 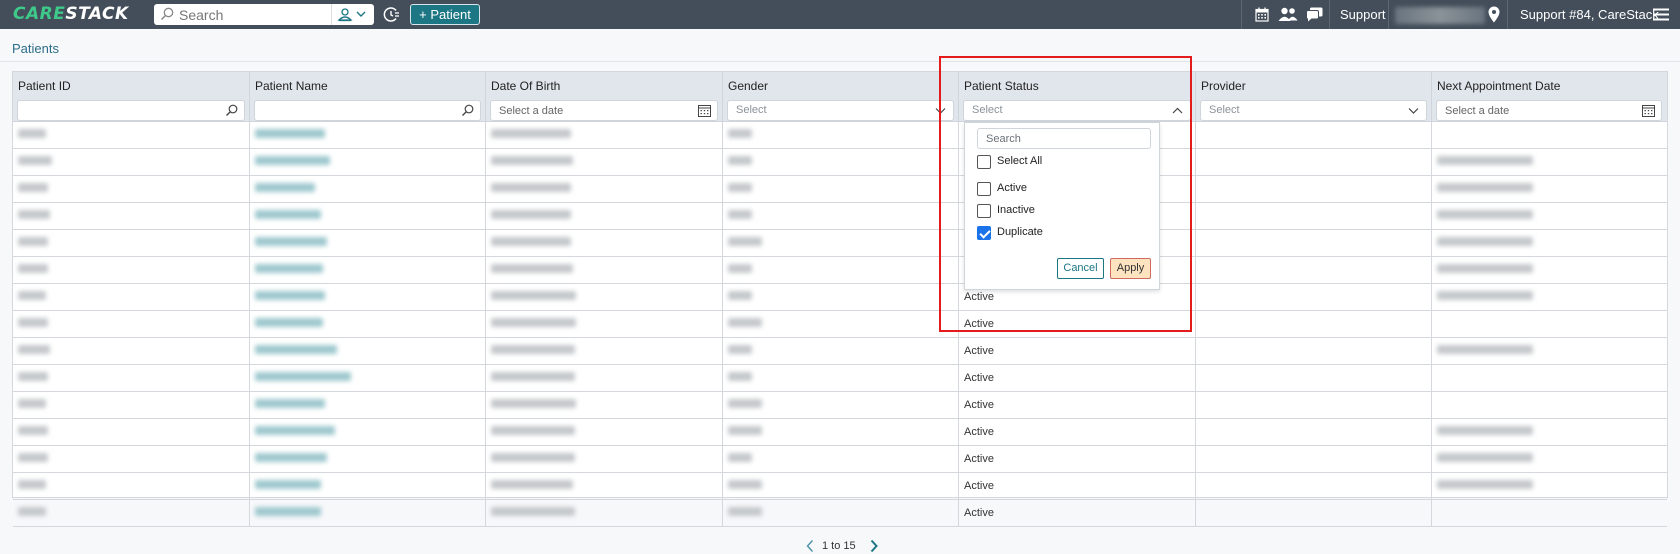 What do you see at coordinates (71, 14) in the screenshot?
I see `carestack-logo: CARESTACK` at bounding box center [71, 14].